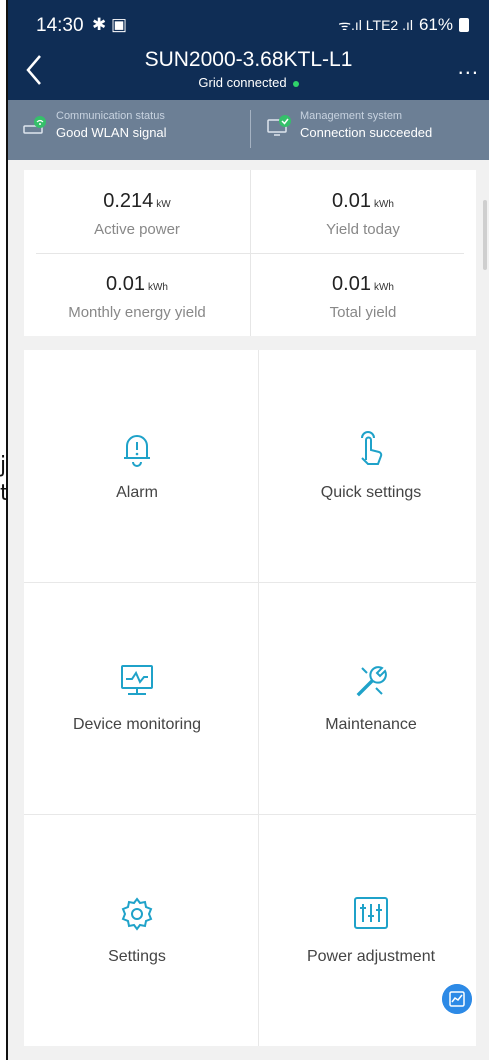  I want to click on status-notification-icons: ✱ ▣, so click(110, 24).